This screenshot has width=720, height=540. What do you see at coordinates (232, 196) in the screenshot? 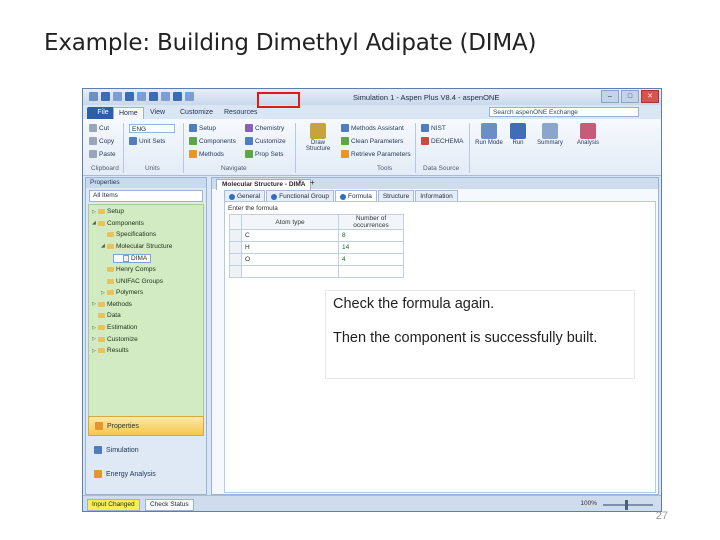
I see `check-icon` at bounding box center [232, 196].